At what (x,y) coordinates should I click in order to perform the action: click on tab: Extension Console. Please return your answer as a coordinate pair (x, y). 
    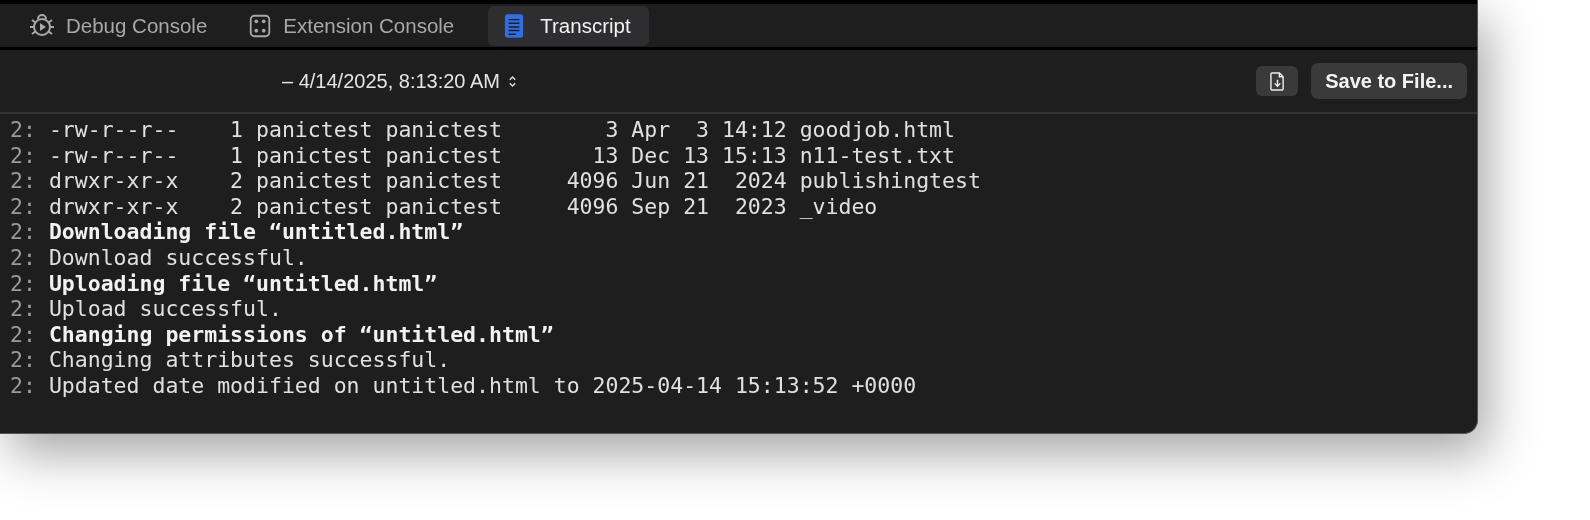
    Looking at the image, I should click on (356, 25).